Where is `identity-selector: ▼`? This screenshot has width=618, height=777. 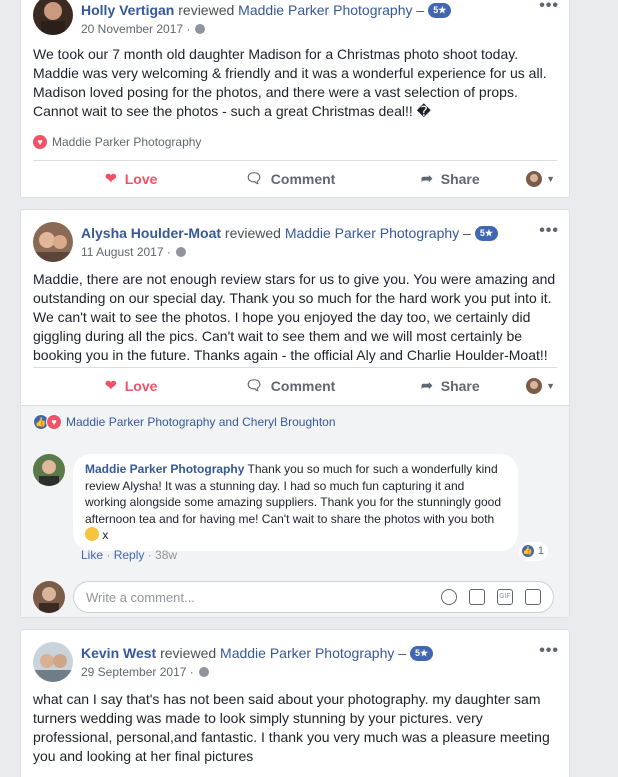 identity-selector: ▼ is located at coordinates (540, 178).